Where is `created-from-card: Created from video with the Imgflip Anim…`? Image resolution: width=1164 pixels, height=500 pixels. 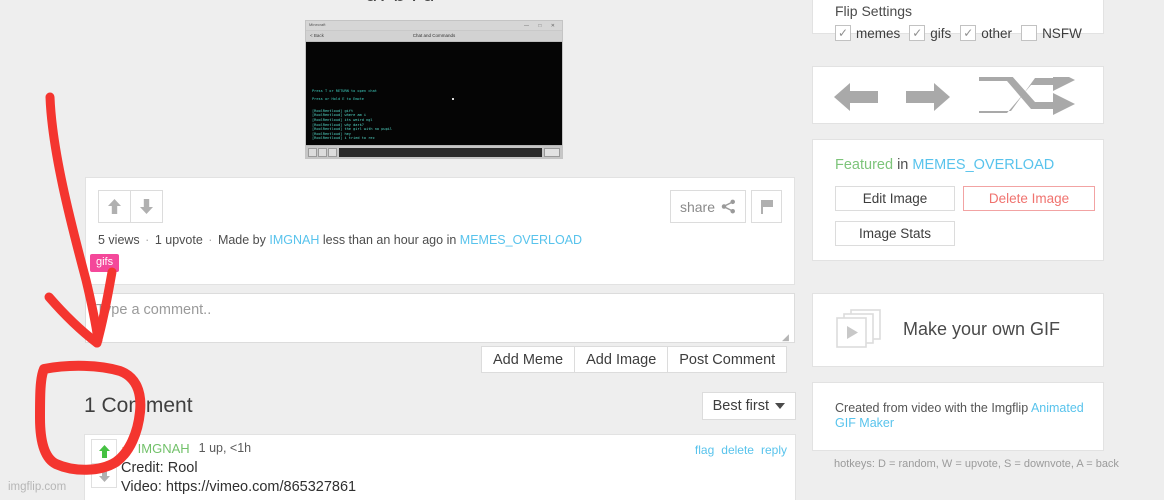 created-from-card: Created from video with the Imgflip Anim… is located at coordinates (958, 416).